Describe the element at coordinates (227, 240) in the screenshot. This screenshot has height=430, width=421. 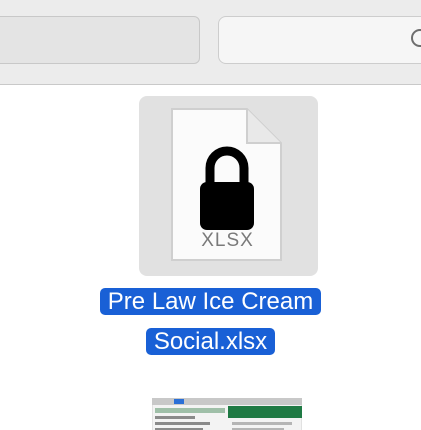
I see `file-type-label: XLSX` at that location.